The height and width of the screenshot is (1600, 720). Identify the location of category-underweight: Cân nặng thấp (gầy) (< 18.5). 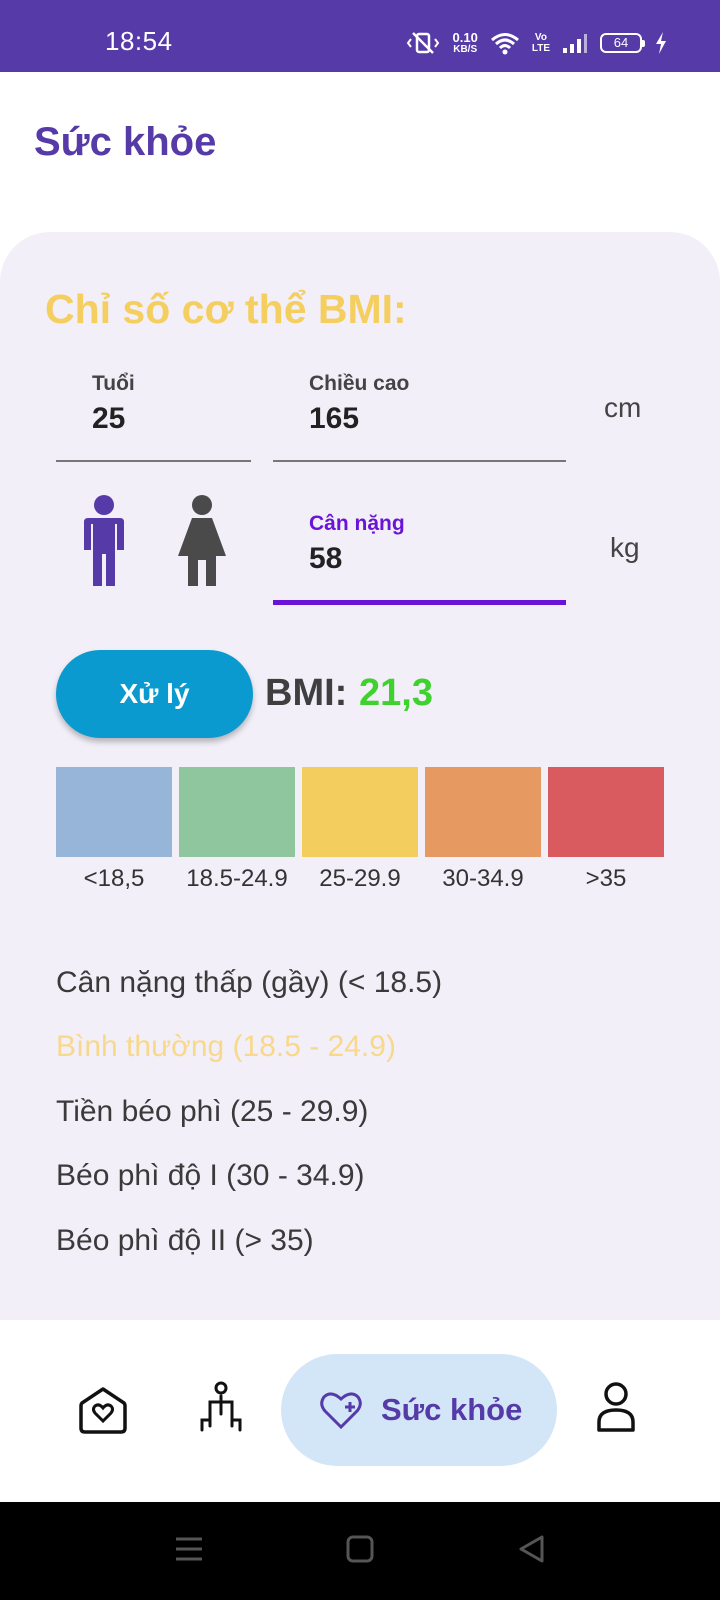
(249, 982).